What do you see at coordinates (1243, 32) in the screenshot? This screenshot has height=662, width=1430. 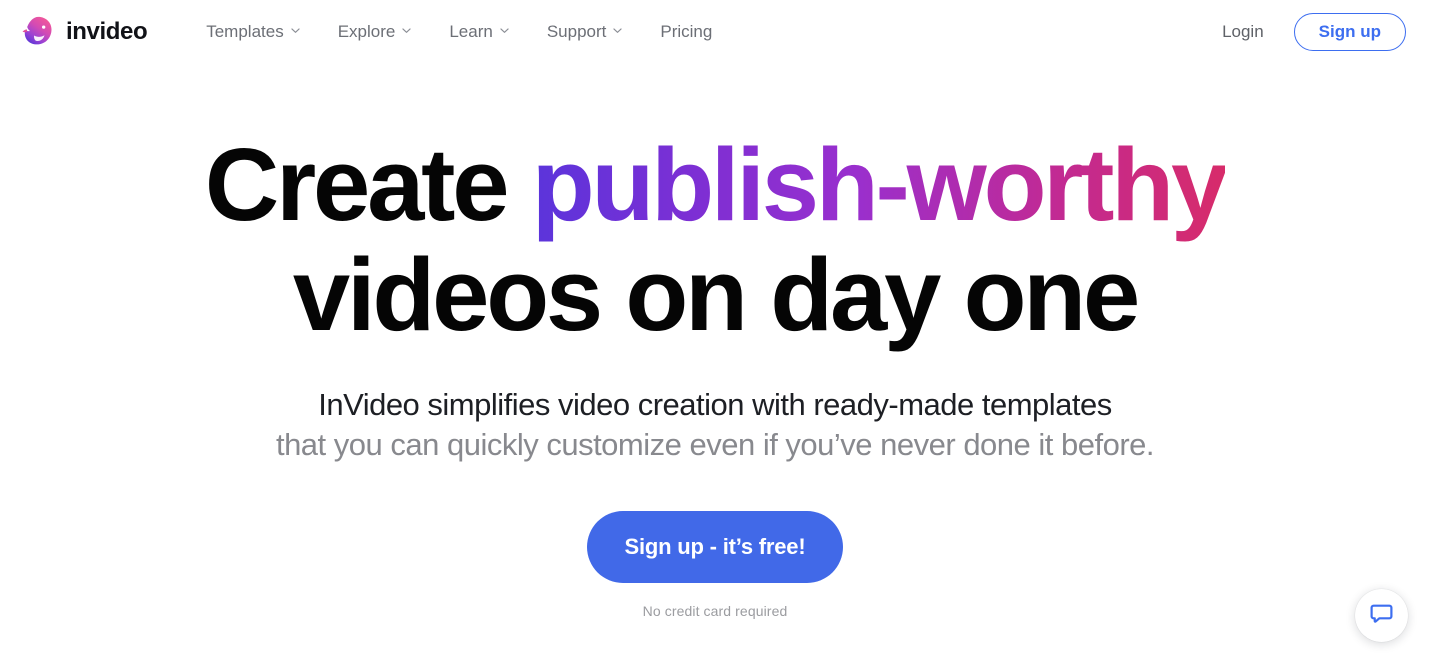 I see `login-link: Login` at bounding box center [1243, 32].